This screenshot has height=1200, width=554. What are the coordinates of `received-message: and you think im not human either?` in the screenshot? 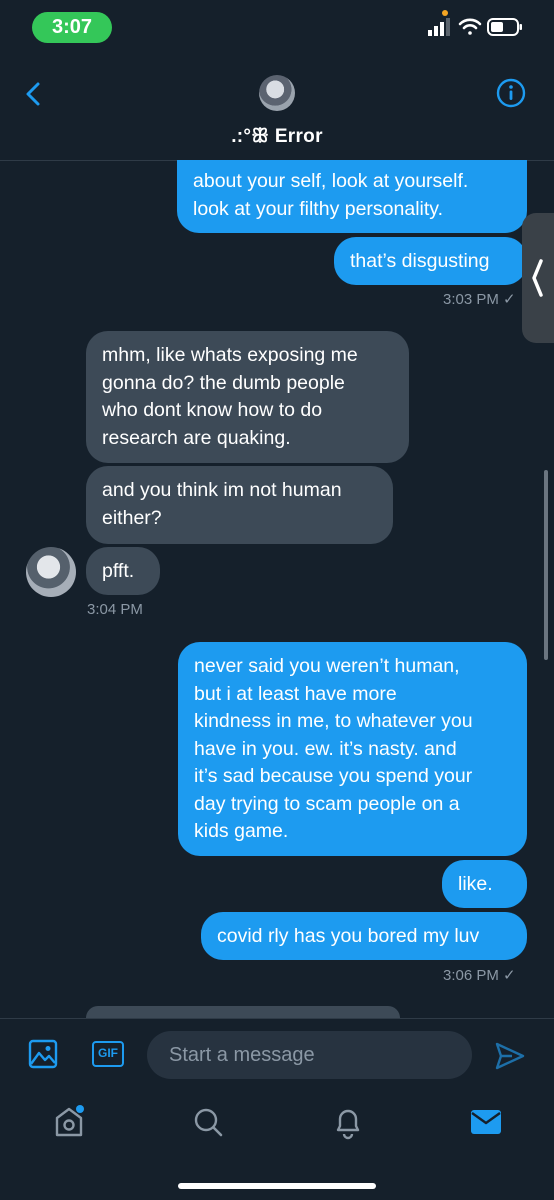 It's located at (239, 505).